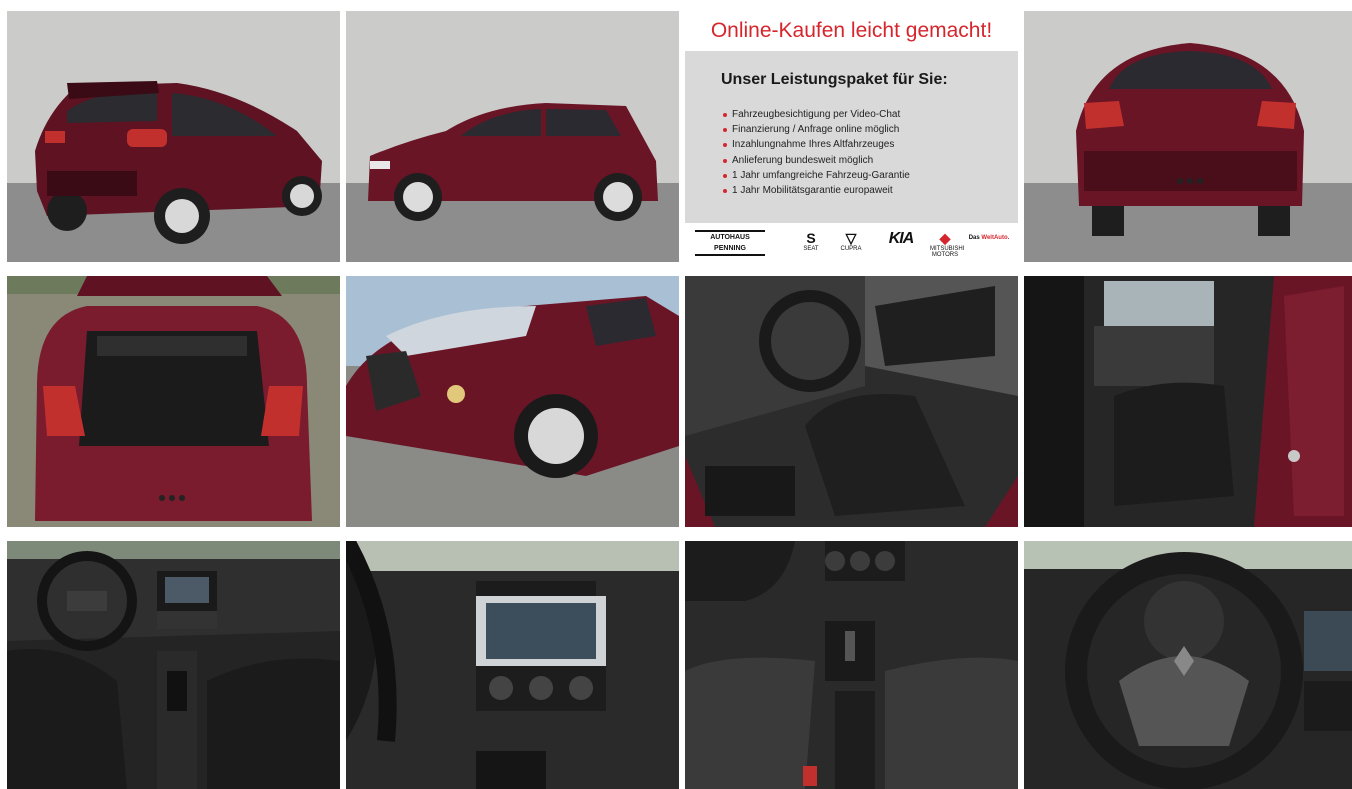 Image resolution: width=1352 pixels, height=789 pixels. I want to click on promo-benefit-item: Anlieferung bundesweit möglich, so click(816, 160).